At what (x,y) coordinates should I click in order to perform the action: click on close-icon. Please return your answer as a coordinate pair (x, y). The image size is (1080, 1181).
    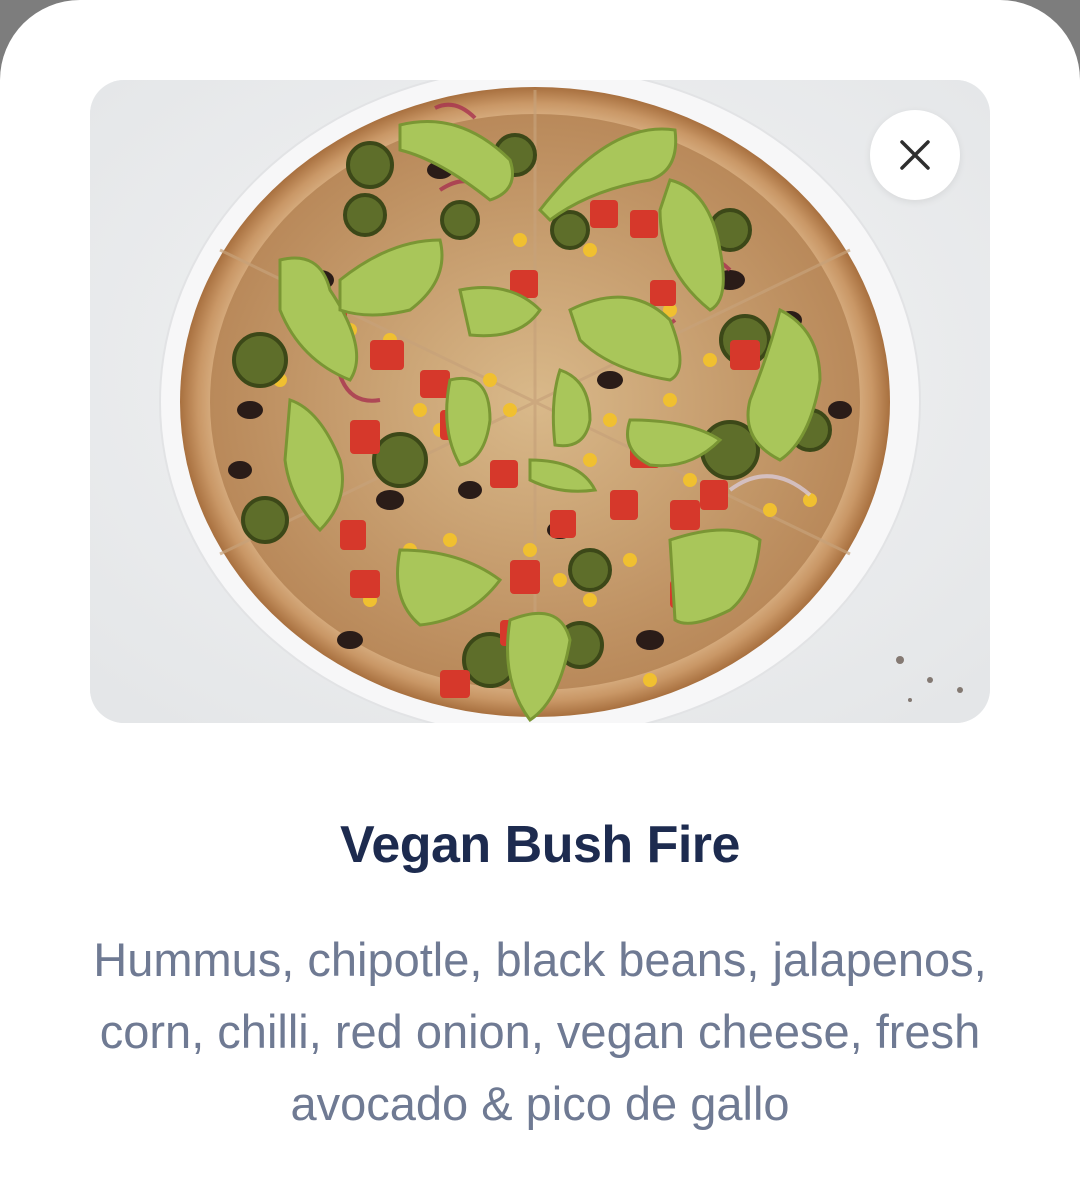
    Looking at the image, I should click on (915, 155).